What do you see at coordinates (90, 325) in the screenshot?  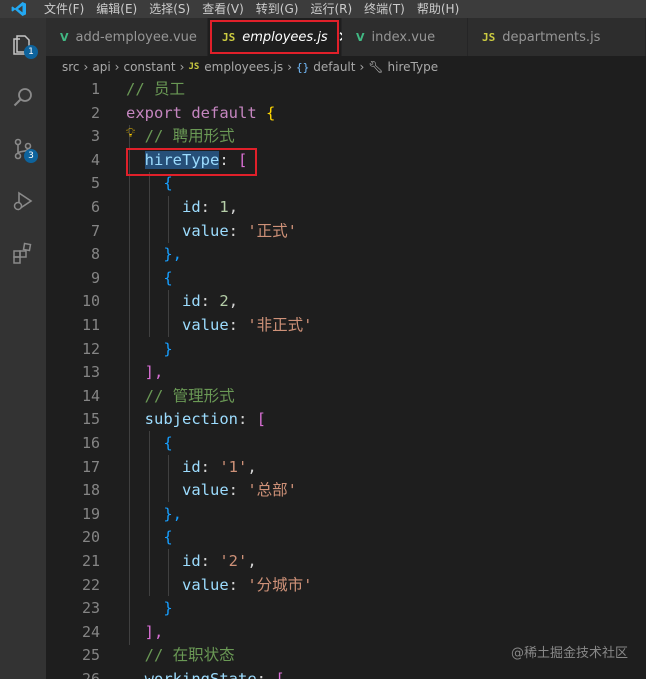 I see `line-number: 11` at bounding box center [90, 325].